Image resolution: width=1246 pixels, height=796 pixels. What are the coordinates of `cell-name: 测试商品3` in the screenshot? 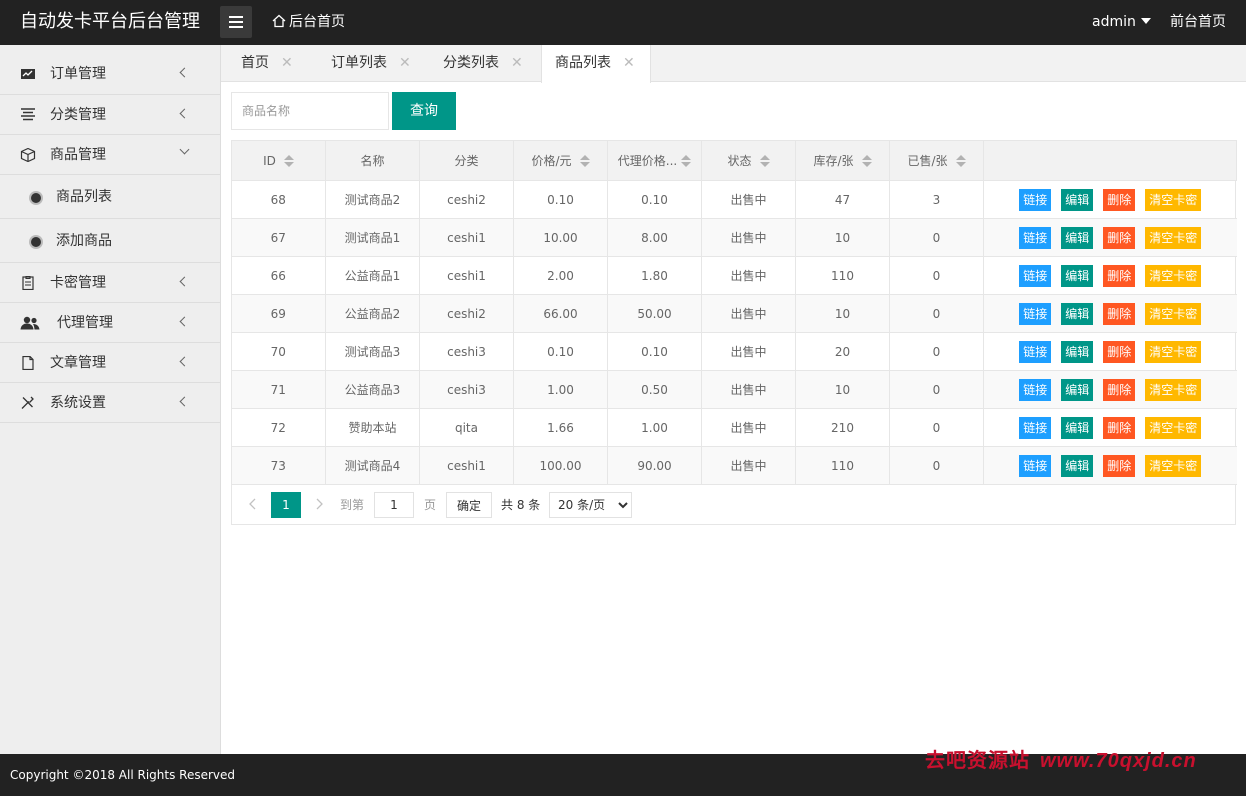 It's located at (372, 351).